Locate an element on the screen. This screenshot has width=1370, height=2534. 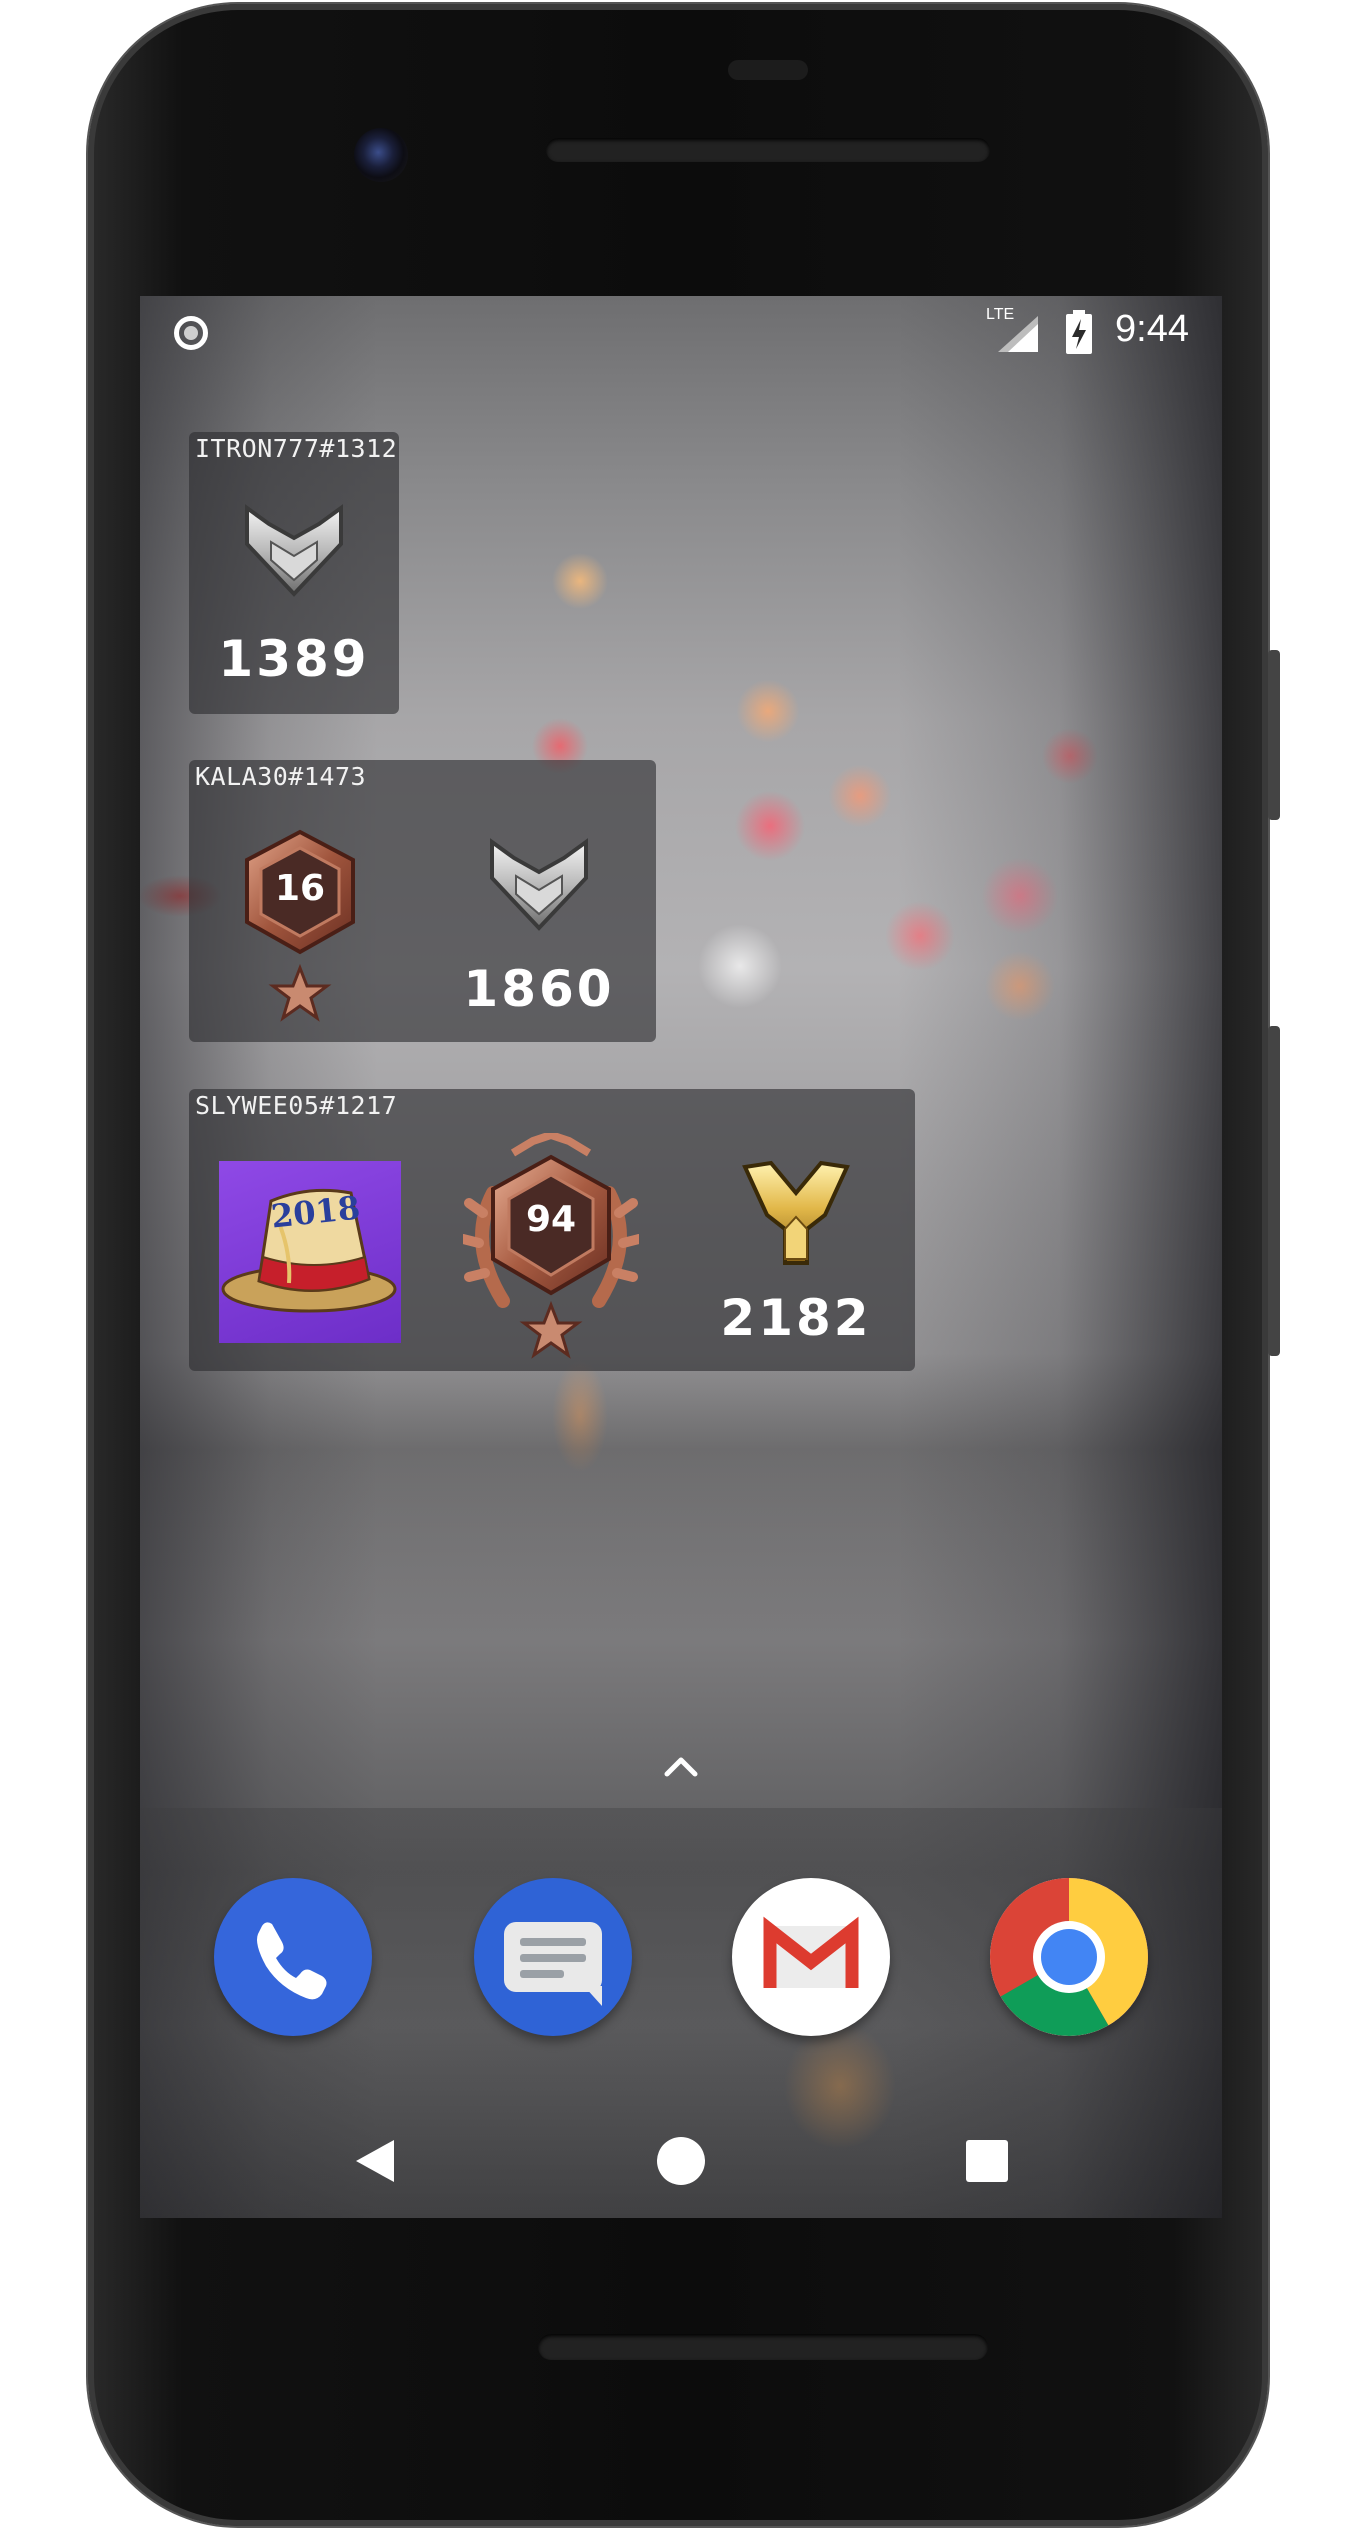
recents-icon is located at coordinates (987, 2161).